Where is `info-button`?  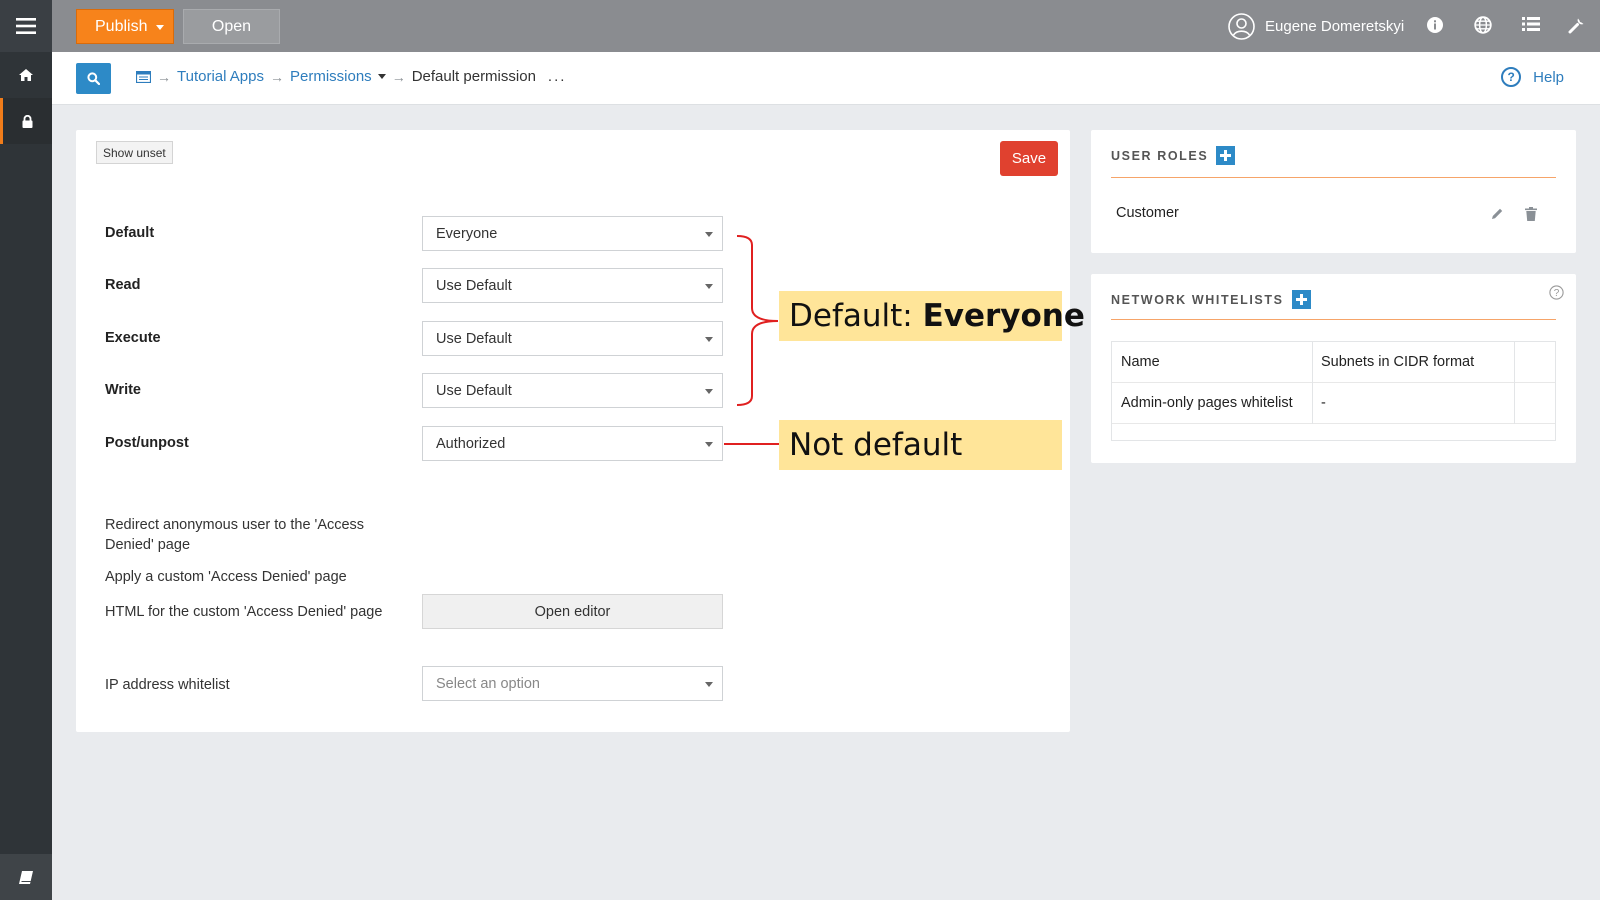 info-button is located at coordinates (1436, 26).